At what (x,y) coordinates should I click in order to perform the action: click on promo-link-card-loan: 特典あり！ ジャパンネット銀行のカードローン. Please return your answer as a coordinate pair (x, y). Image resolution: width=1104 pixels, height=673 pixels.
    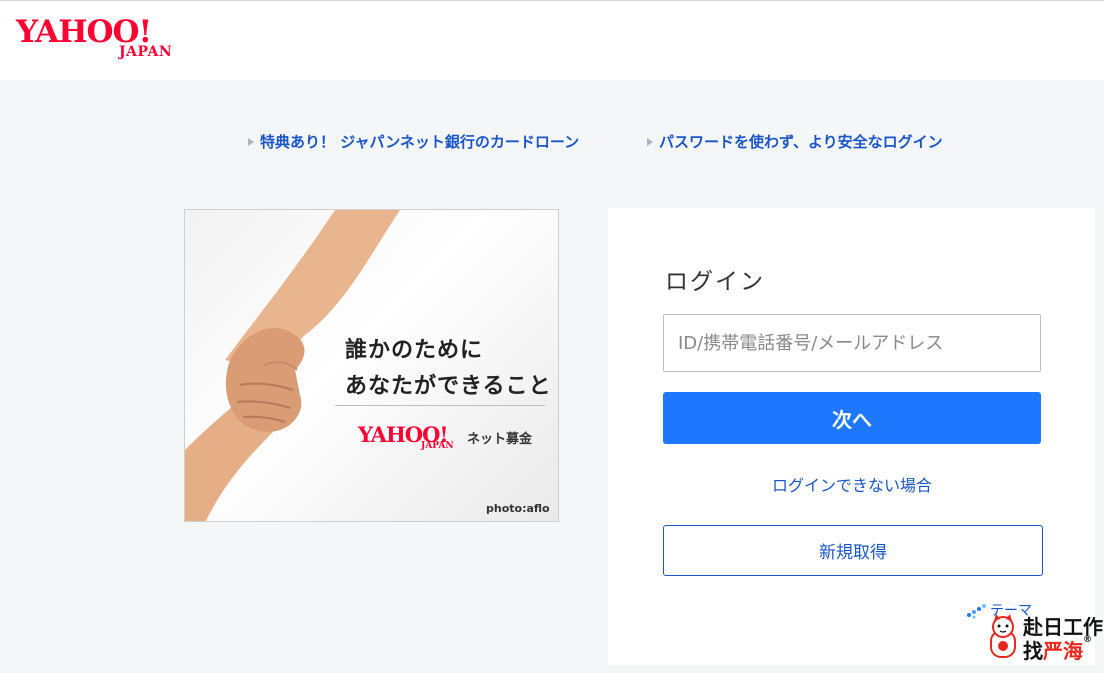
    Looking at the image, I should click on (413, 142).